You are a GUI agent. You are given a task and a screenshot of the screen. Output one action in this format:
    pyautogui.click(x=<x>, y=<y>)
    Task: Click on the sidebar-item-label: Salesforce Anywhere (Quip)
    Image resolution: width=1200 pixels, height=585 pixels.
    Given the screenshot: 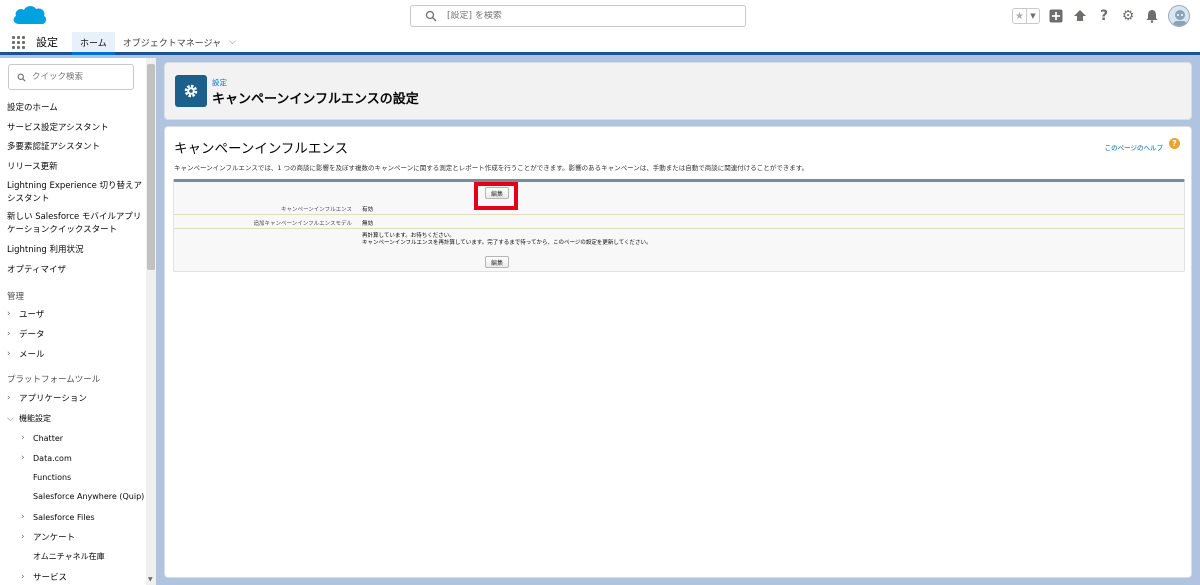 What is the action you would take?
    pyautogui.click(x=89, y=496)
    